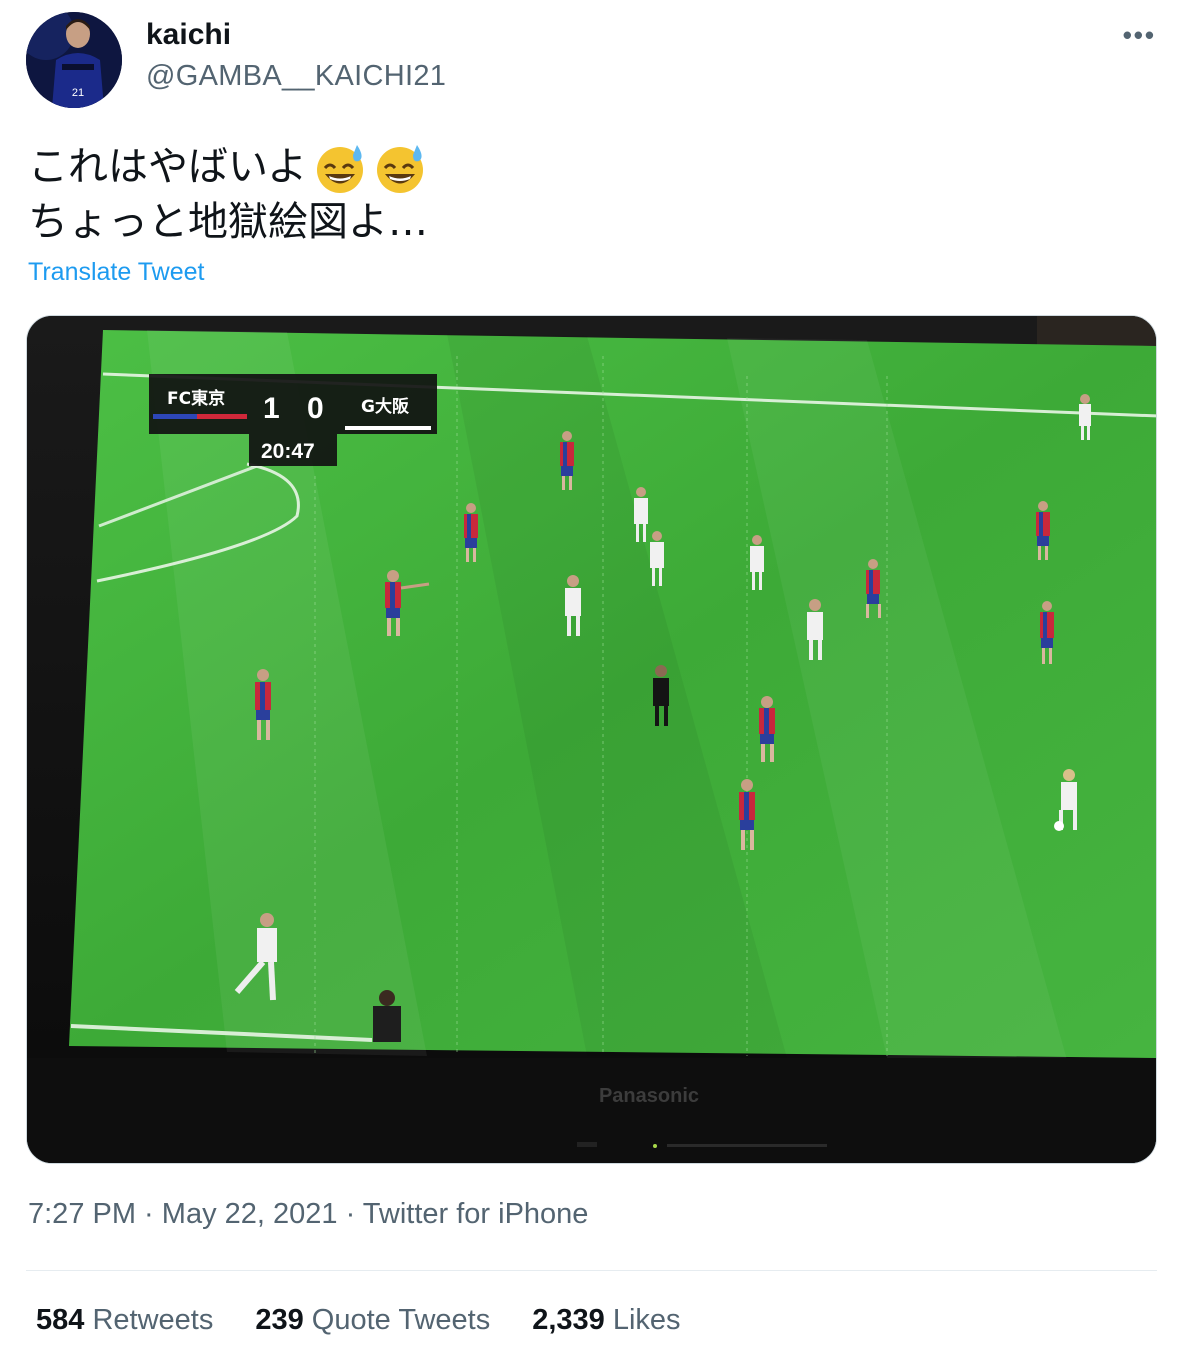  What do you see at coordinates (606, 1320) in the screenshot?
I see `likes-stat: 2,339 Likes` at bounding box center [606, 1320].